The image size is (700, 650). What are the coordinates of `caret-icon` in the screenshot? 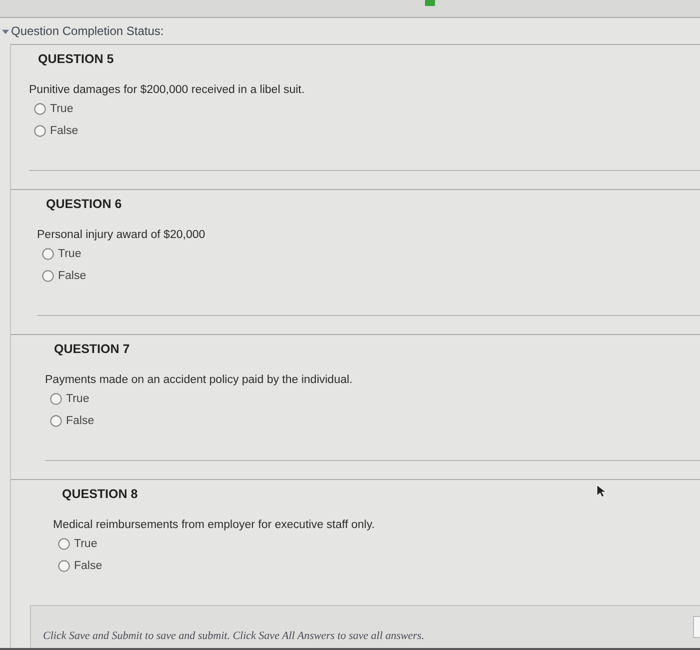 It's located at (5, 31).